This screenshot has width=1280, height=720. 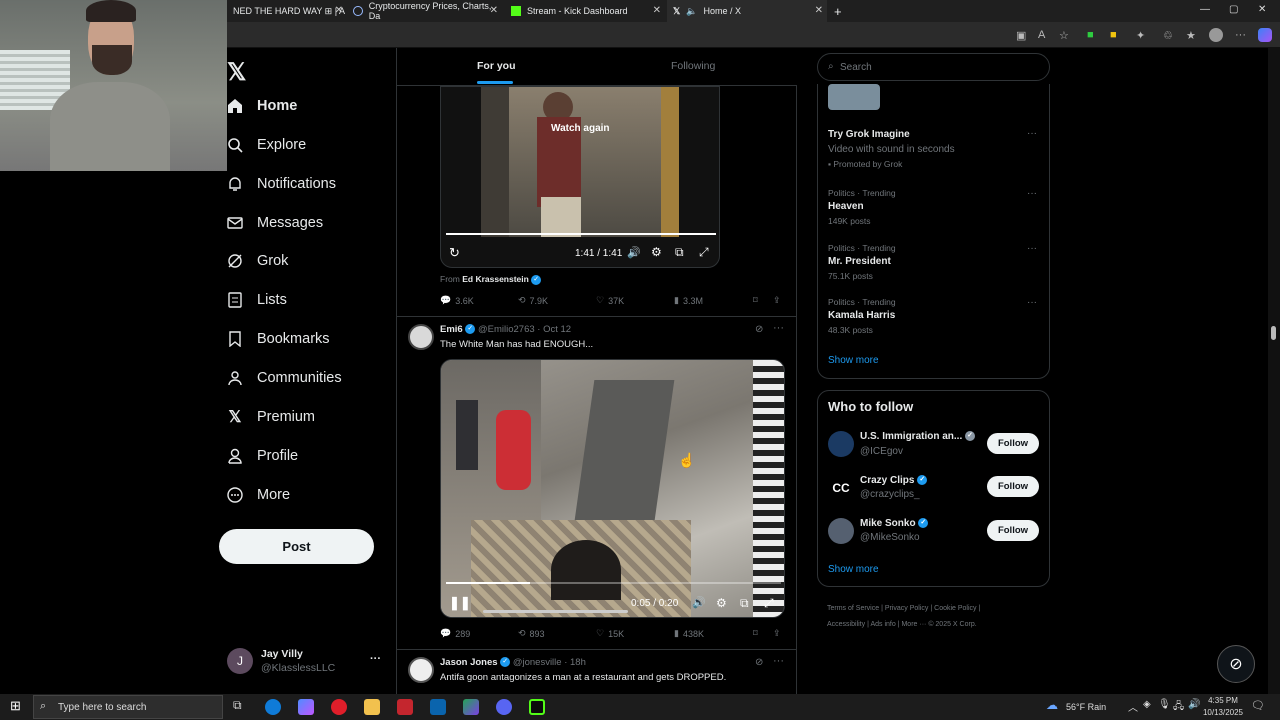 I want to click on sidebar-item-explore: Explore, so click(x=266, y=145).